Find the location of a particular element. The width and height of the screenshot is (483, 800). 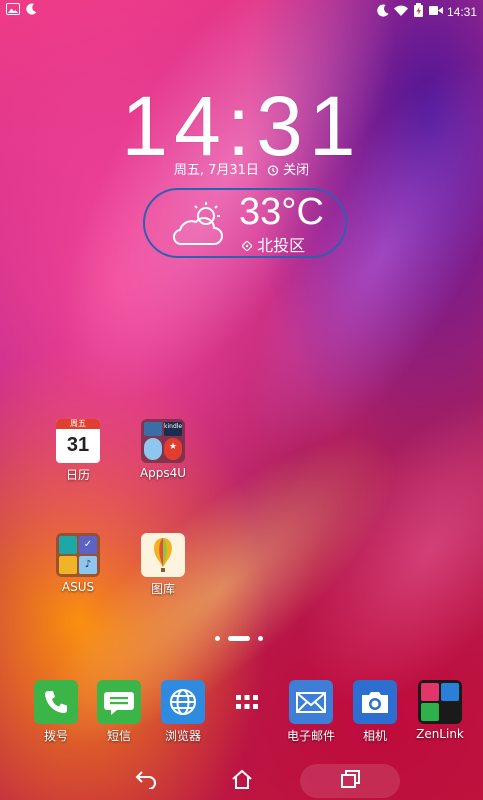

home-icon is located at coordinates (242, 781).